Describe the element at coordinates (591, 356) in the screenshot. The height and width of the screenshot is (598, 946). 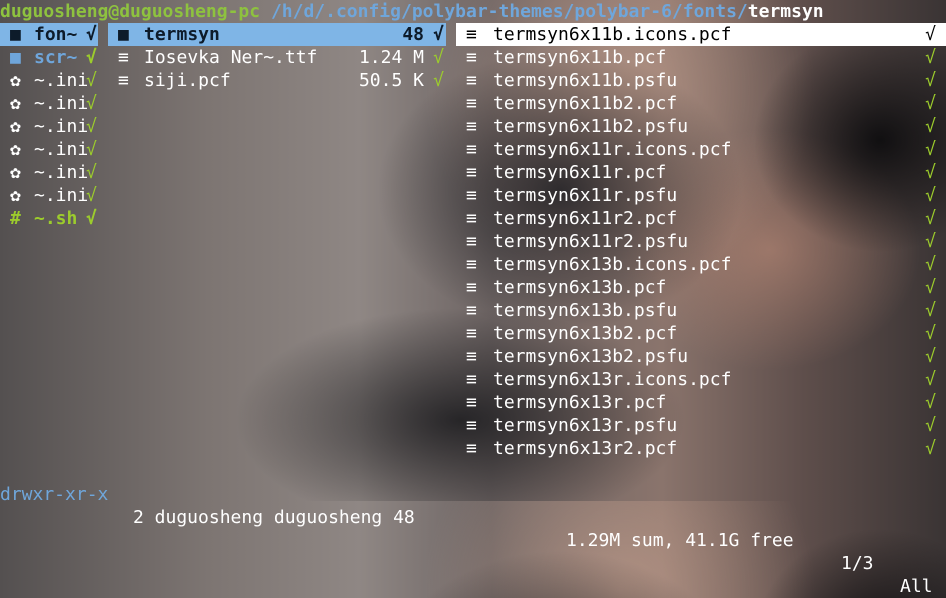
I see `entry-name: termsyn6x13b2.psfu` at that location.